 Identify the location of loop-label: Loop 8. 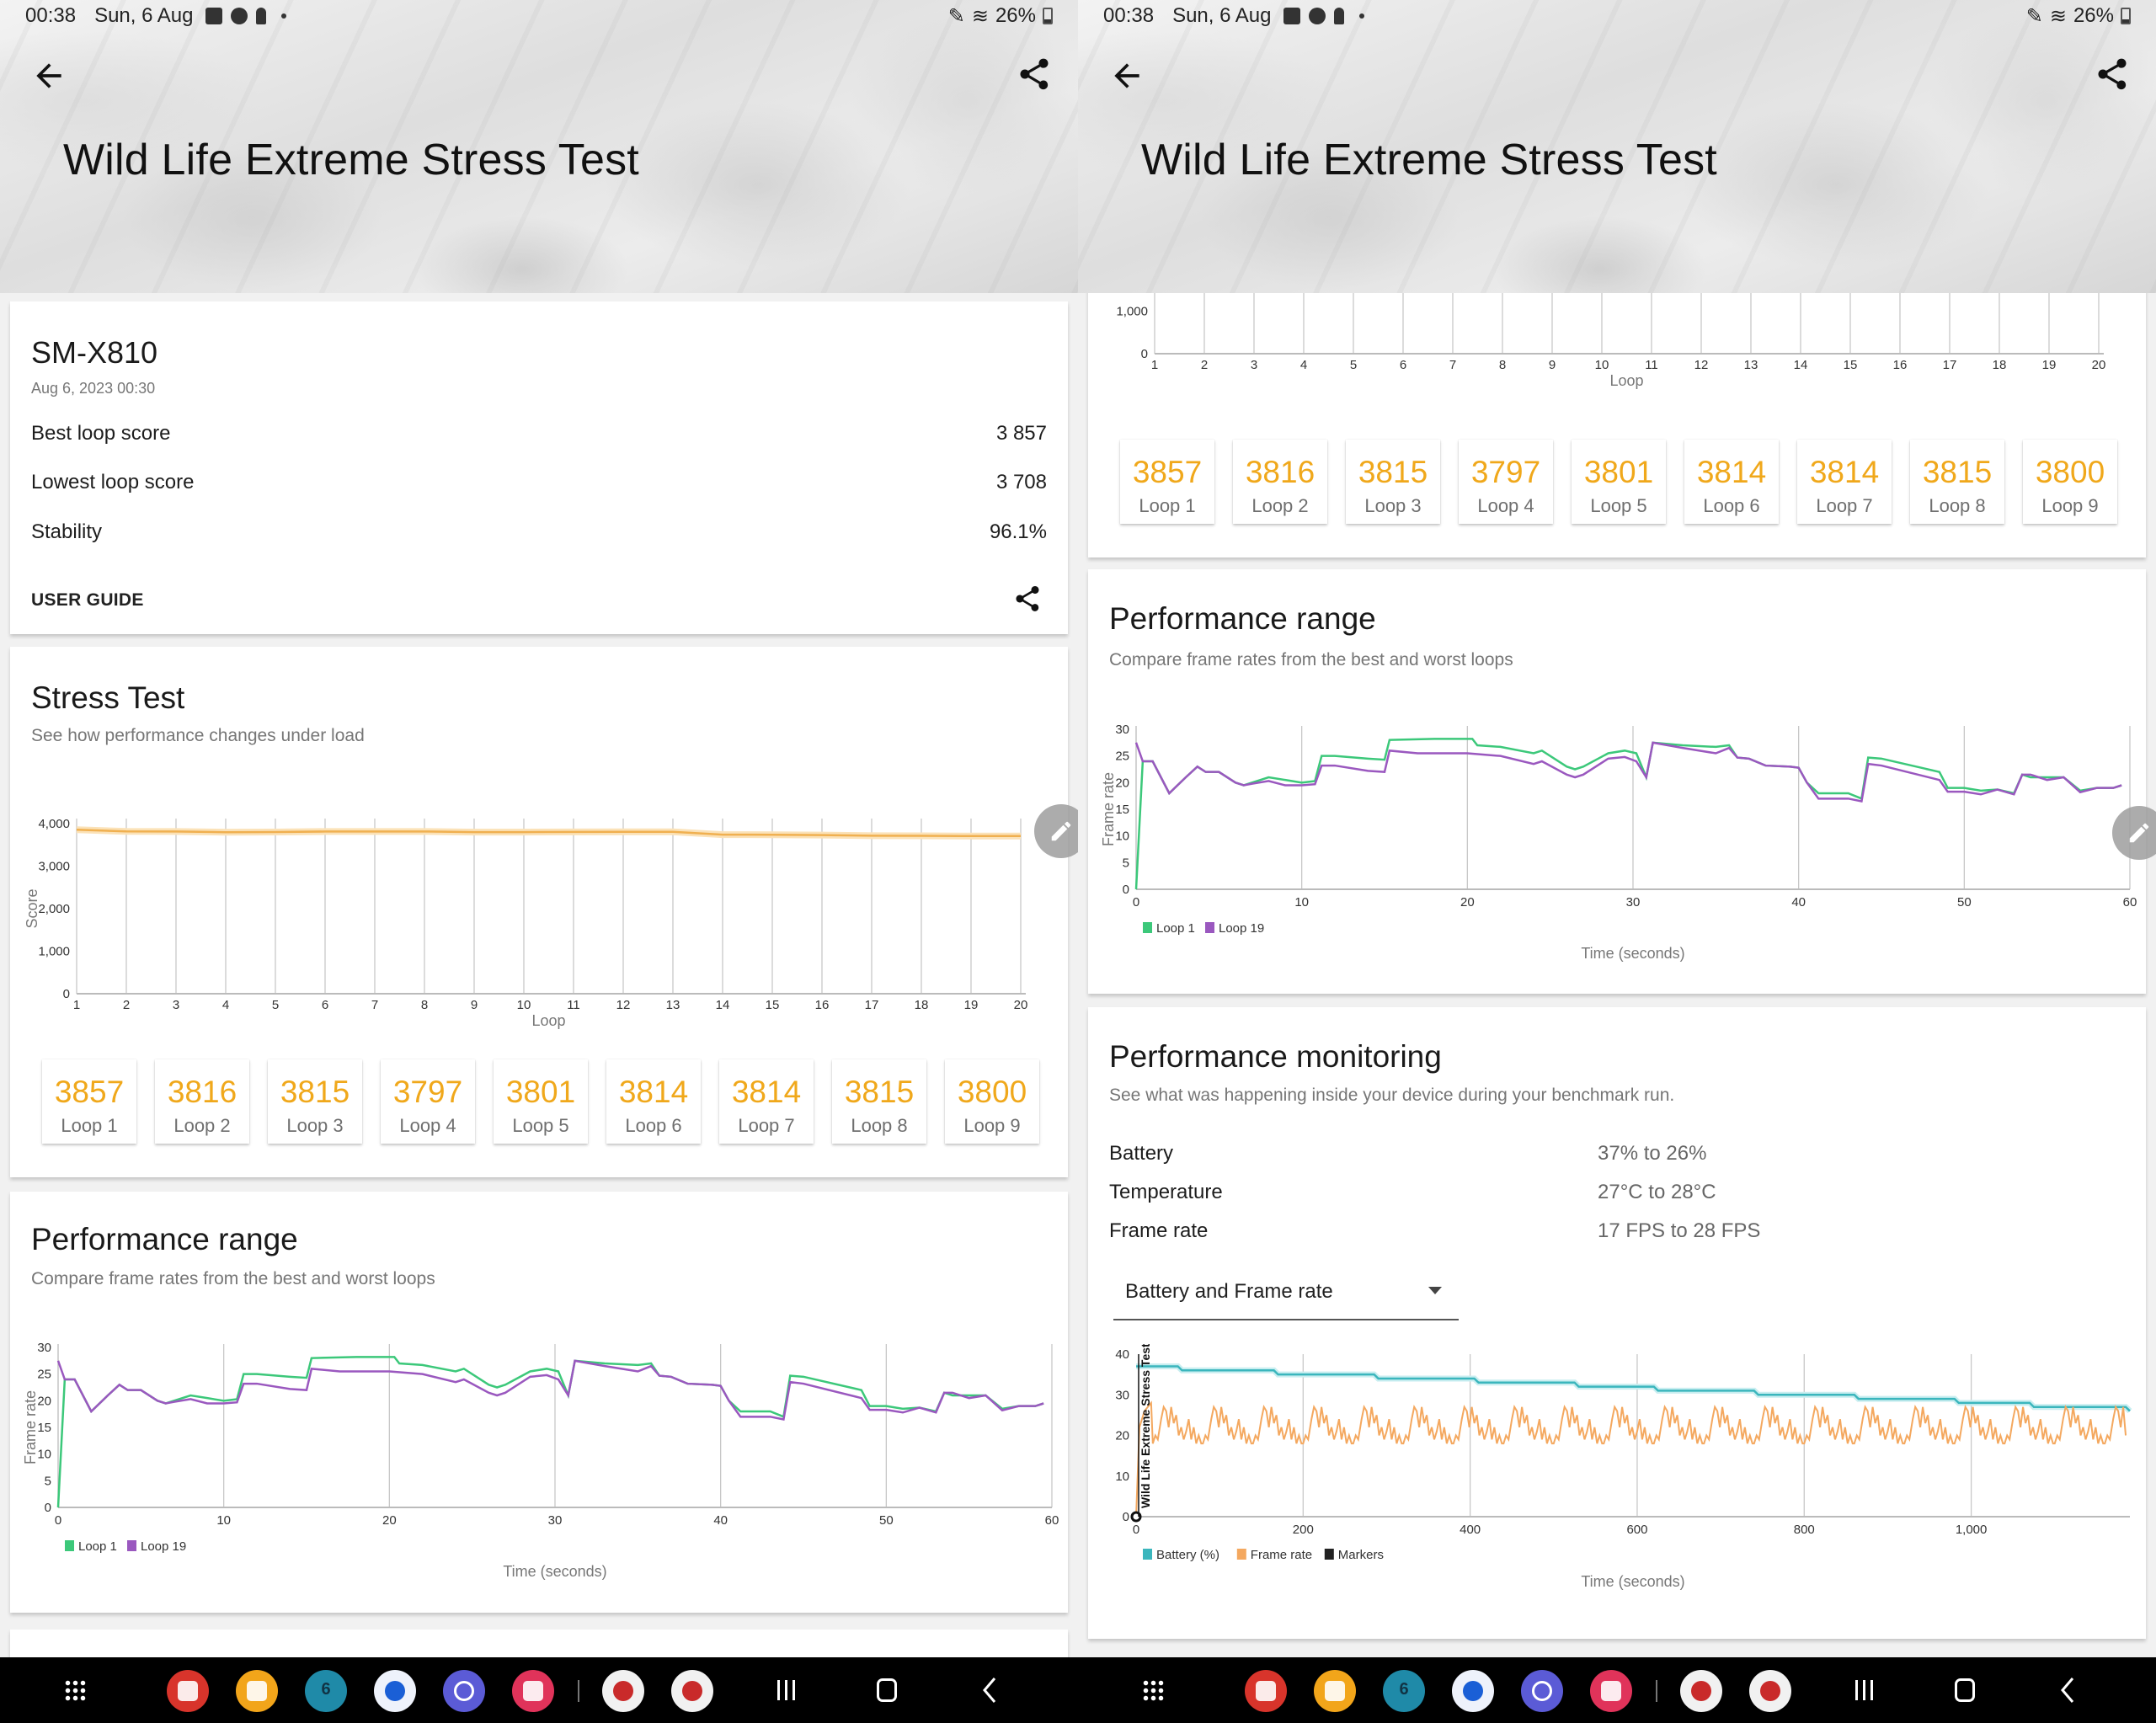
(1958, 506).